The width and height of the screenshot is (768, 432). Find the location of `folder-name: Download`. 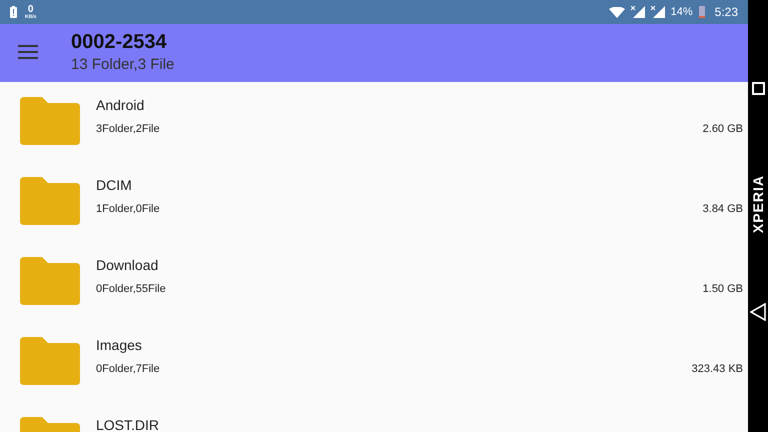

folder-name: Download is located at coordinates (128, 265).